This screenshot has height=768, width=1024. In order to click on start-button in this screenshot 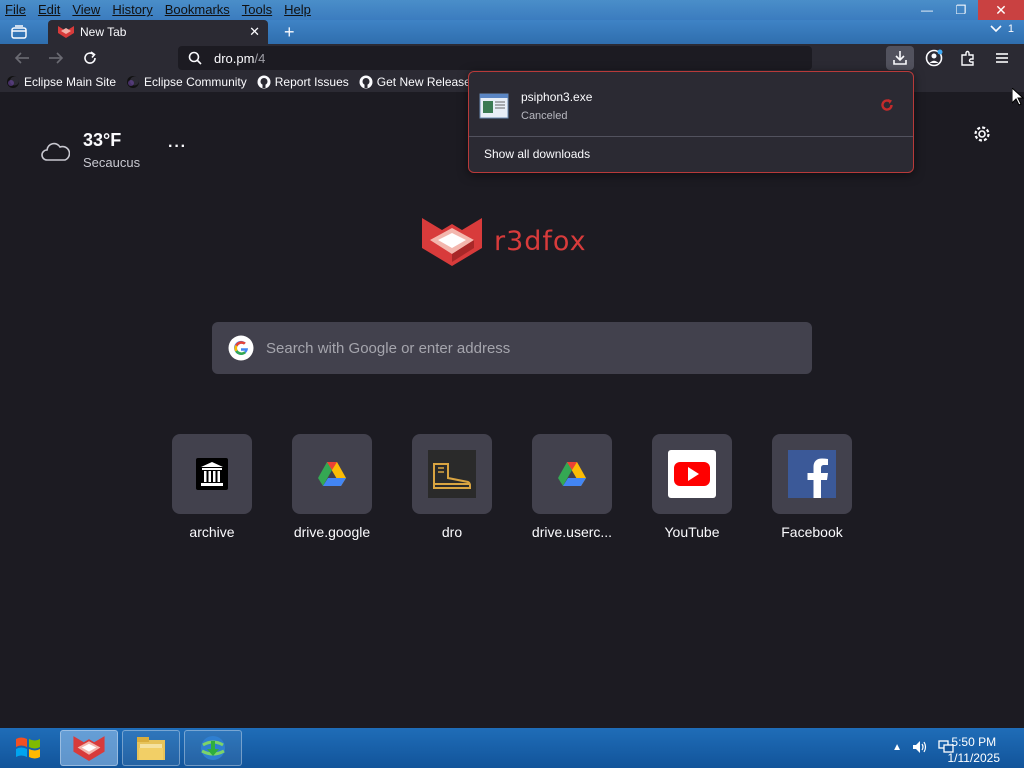, I will do `click(28, 748)`.